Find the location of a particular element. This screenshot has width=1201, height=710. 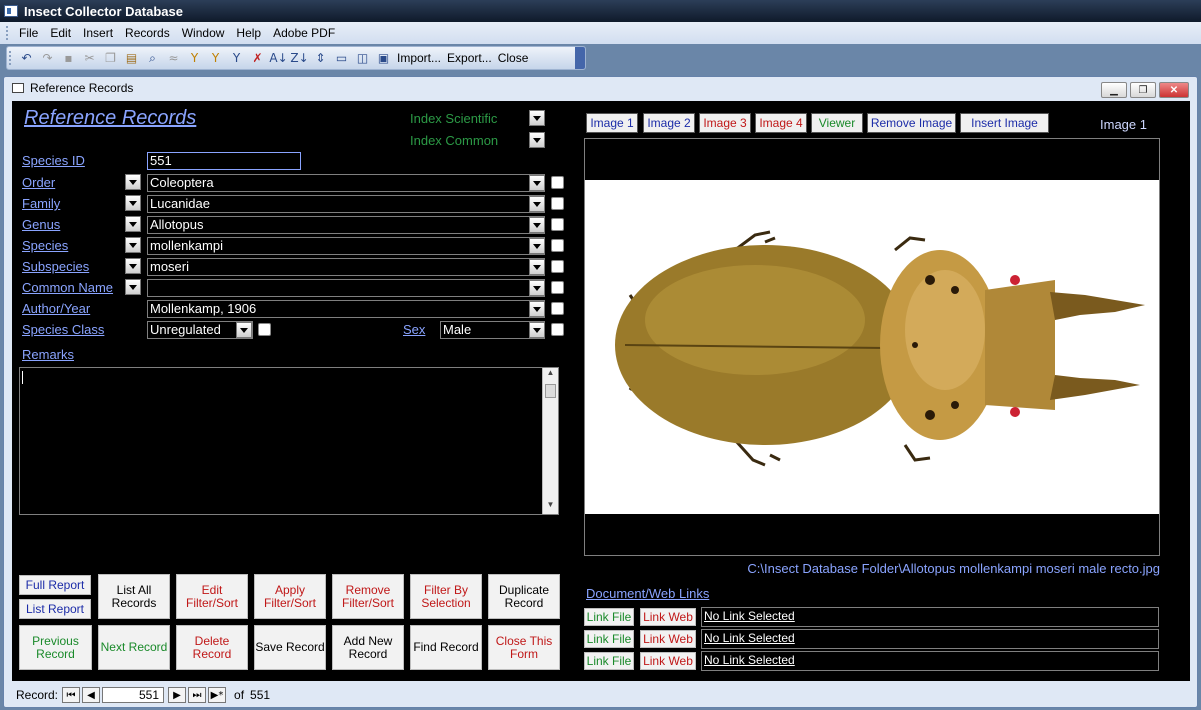

index-scientific-dropdown is located at coordinates (537, 118).